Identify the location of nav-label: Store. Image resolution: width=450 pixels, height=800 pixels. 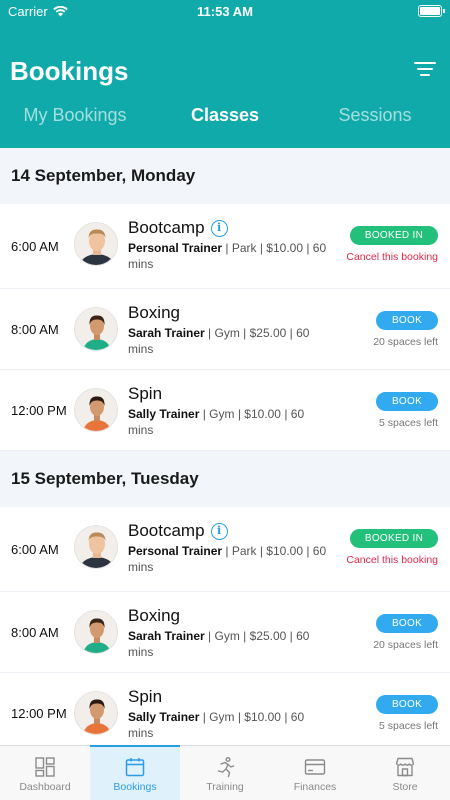
(405, 787).